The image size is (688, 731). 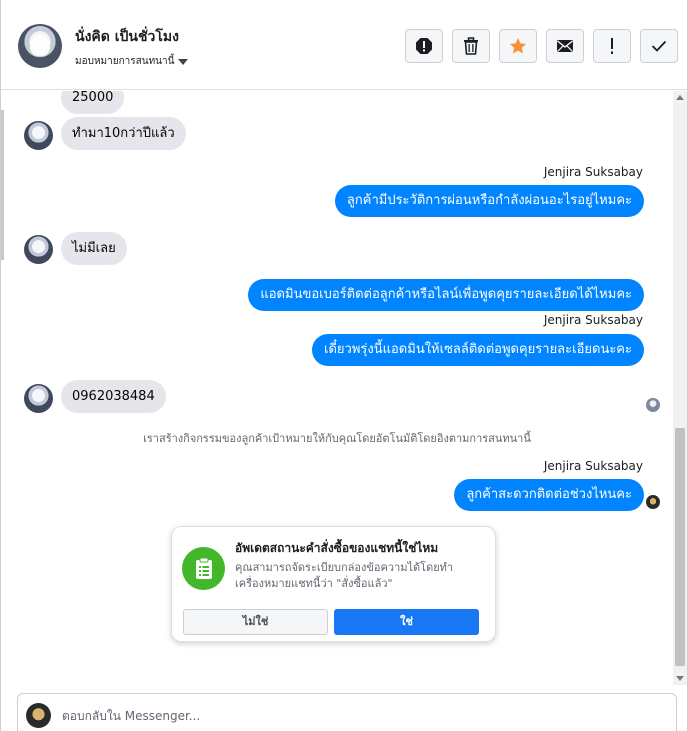 I want to click on follow-up-button, so click(x=612, y=46).